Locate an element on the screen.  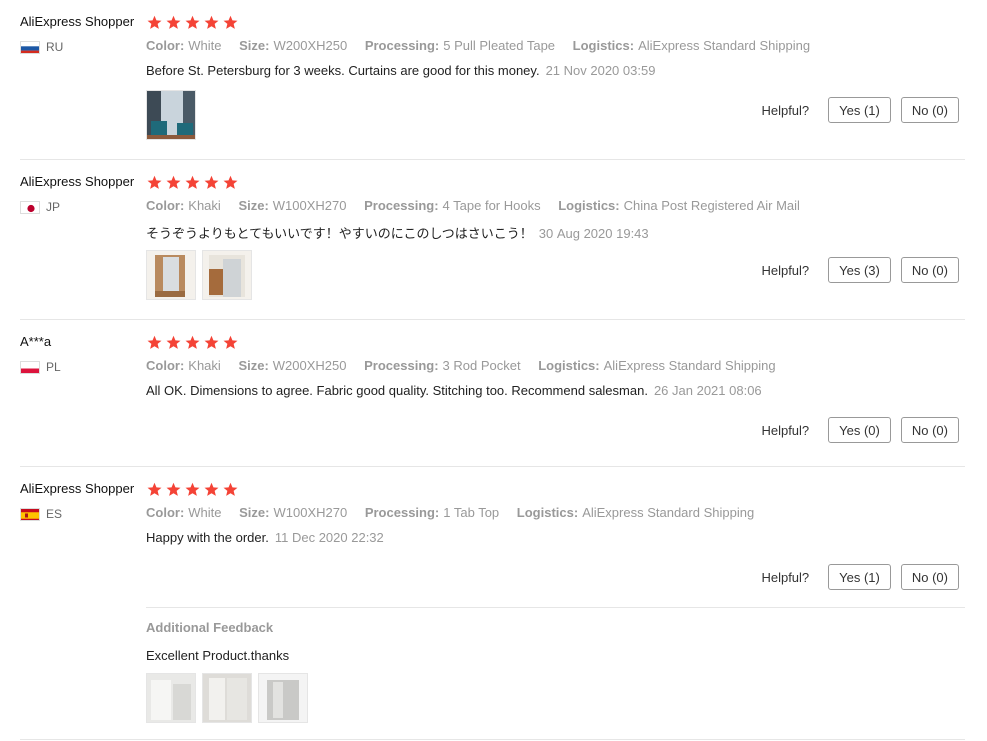
reviewer-country: RU is located at coordinates (41, 47).